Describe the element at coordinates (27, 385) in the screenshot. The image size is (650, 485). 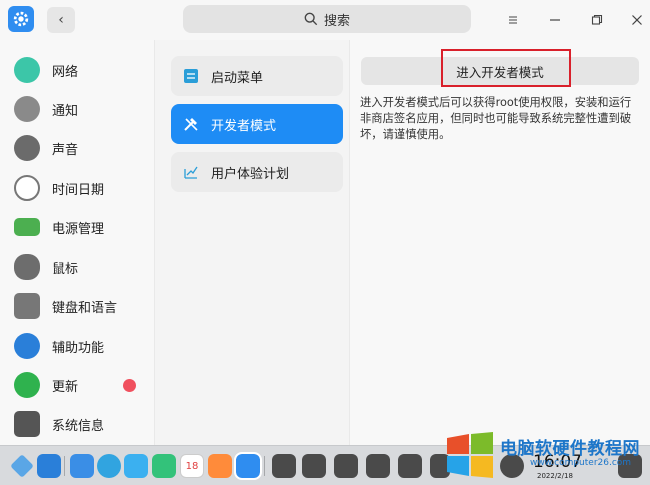
I see `update-icon` at that location.